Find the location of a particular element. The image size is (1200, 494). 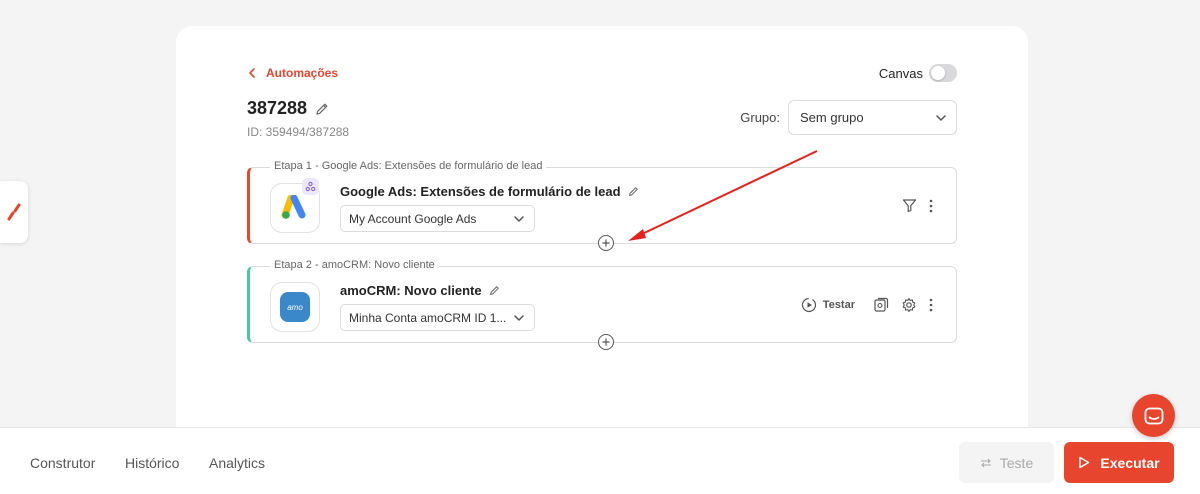

play-icon is located at coordinates (1084, 462).